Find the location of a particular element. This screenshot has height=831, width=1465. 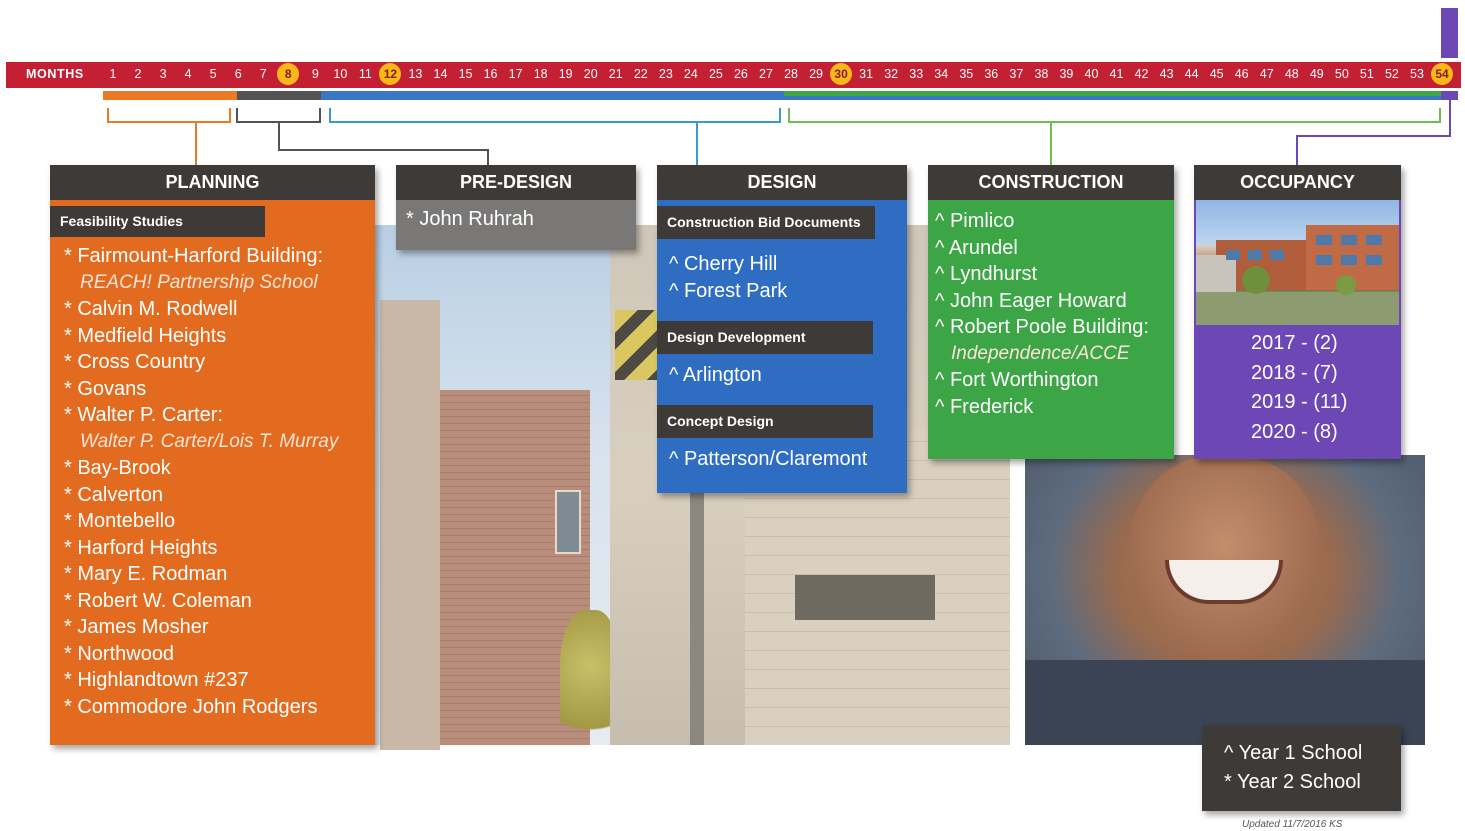

predesign-title: PRE-DESIGN is located at coordinates (516, 182).